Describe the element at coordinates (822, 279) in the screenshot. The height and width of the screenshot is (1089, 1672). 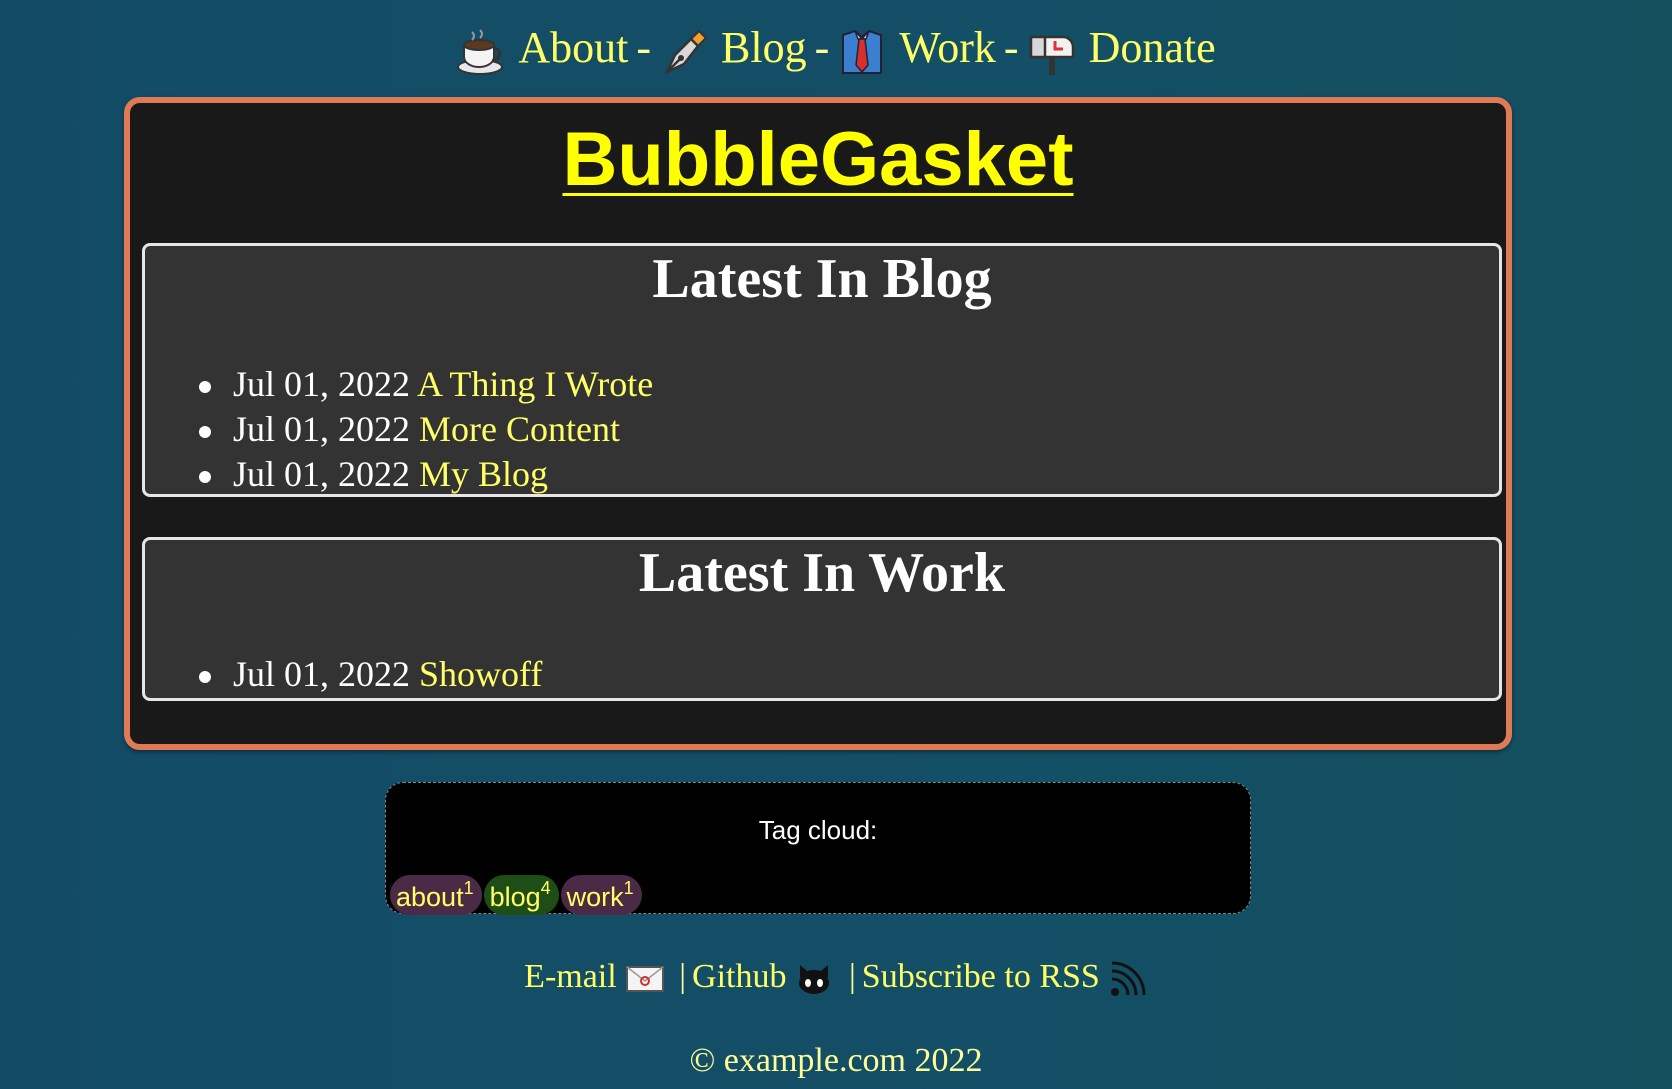
I see `latest-blog-heading: Latest In Blog` at that location.